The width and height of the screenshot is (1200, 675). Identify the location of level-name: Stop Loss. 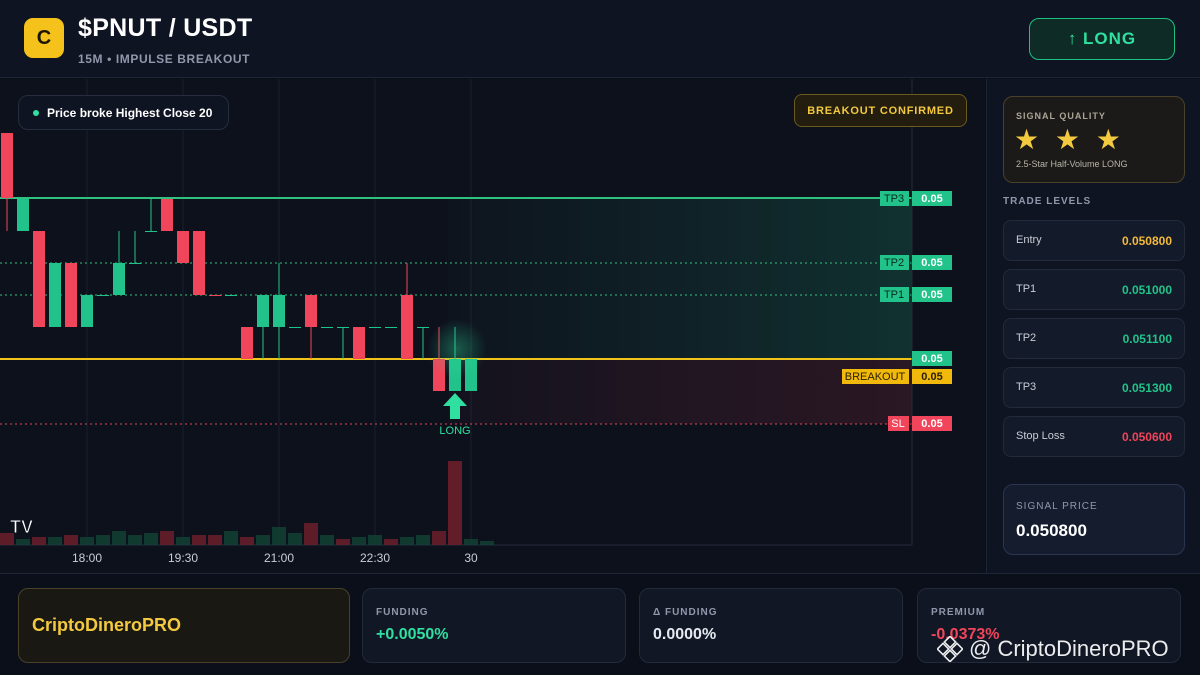
(1040, 436).